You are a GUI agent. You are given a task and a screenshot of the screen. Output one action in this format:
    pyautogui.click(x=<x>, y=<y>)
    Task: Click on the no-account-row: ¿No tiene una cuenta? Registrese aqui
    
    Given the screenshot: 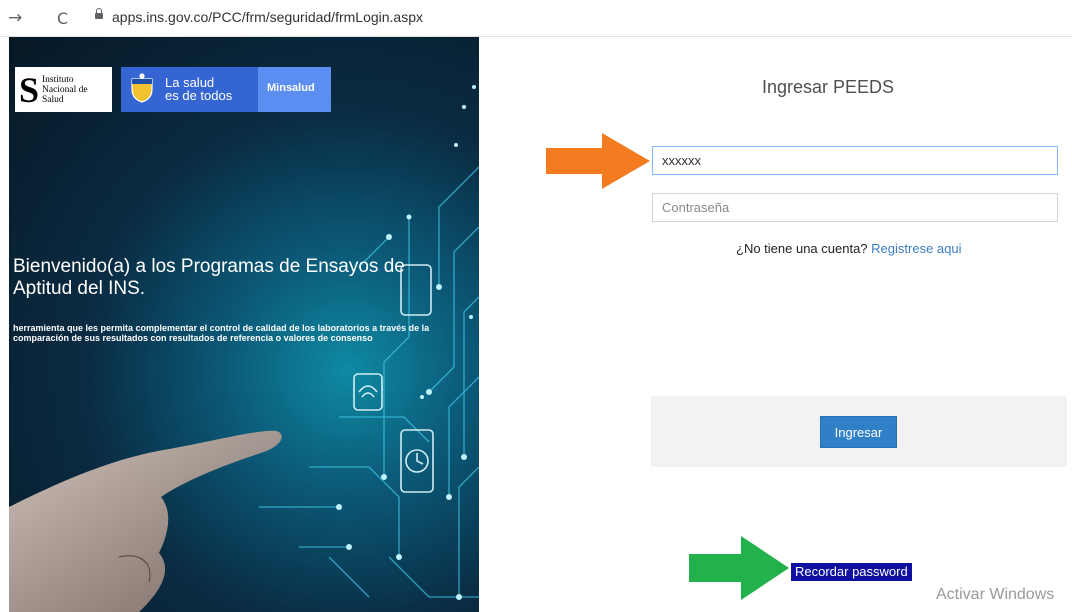 What is the action you would take?
    pyautogui.click(x=849, y=248)
    